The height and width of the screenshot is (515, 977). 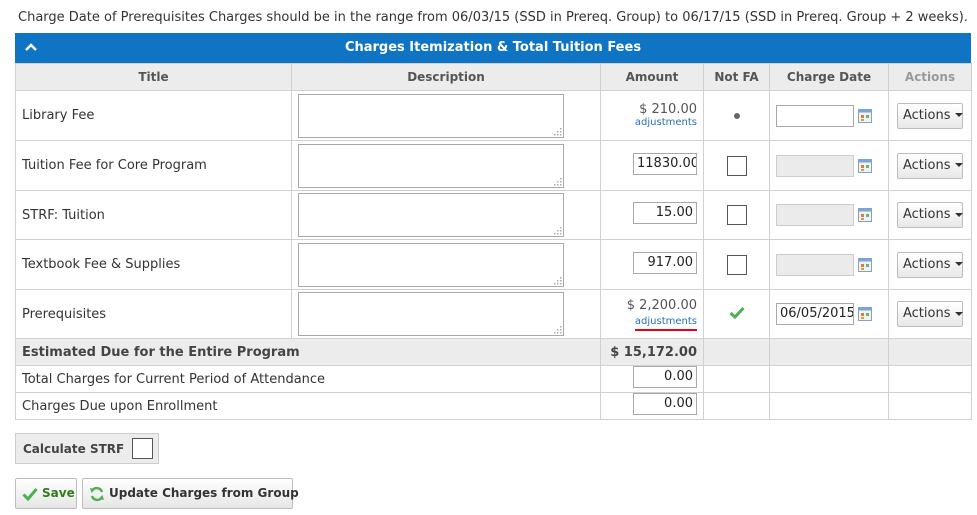 I want to click on panel-title: Charges Itemization & Total Tuition Fees, so click(x=493, y=47).